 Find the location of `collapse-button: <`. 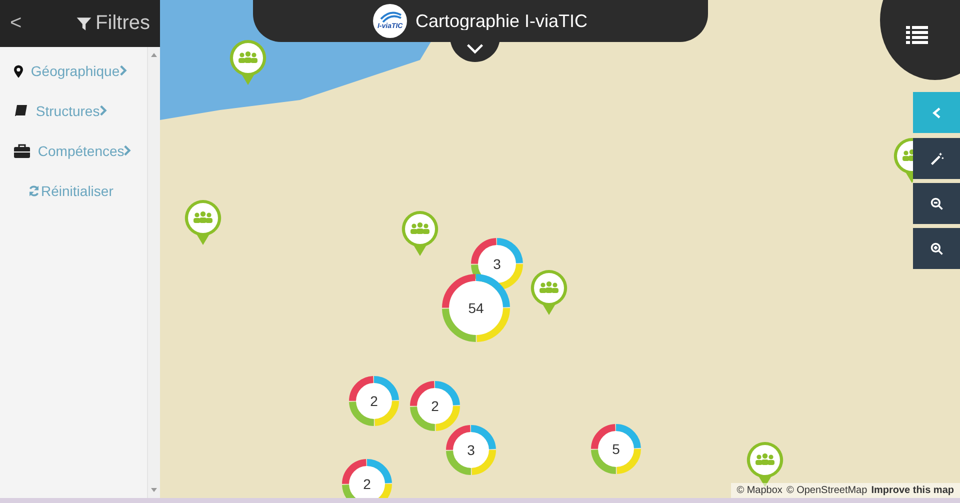

collapse-button: < is located at coordinates (16, 23).